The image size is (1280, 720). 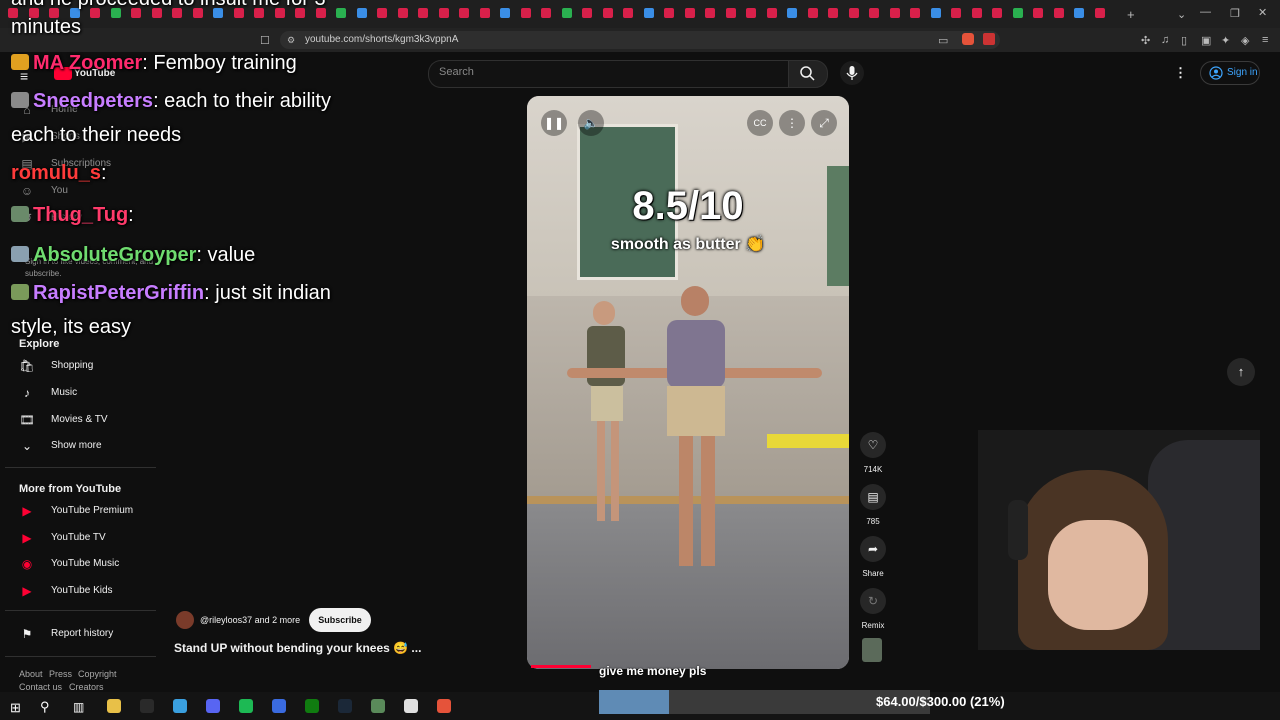 I want to click on search-icon: ⚲, so click(x=45, y=707).